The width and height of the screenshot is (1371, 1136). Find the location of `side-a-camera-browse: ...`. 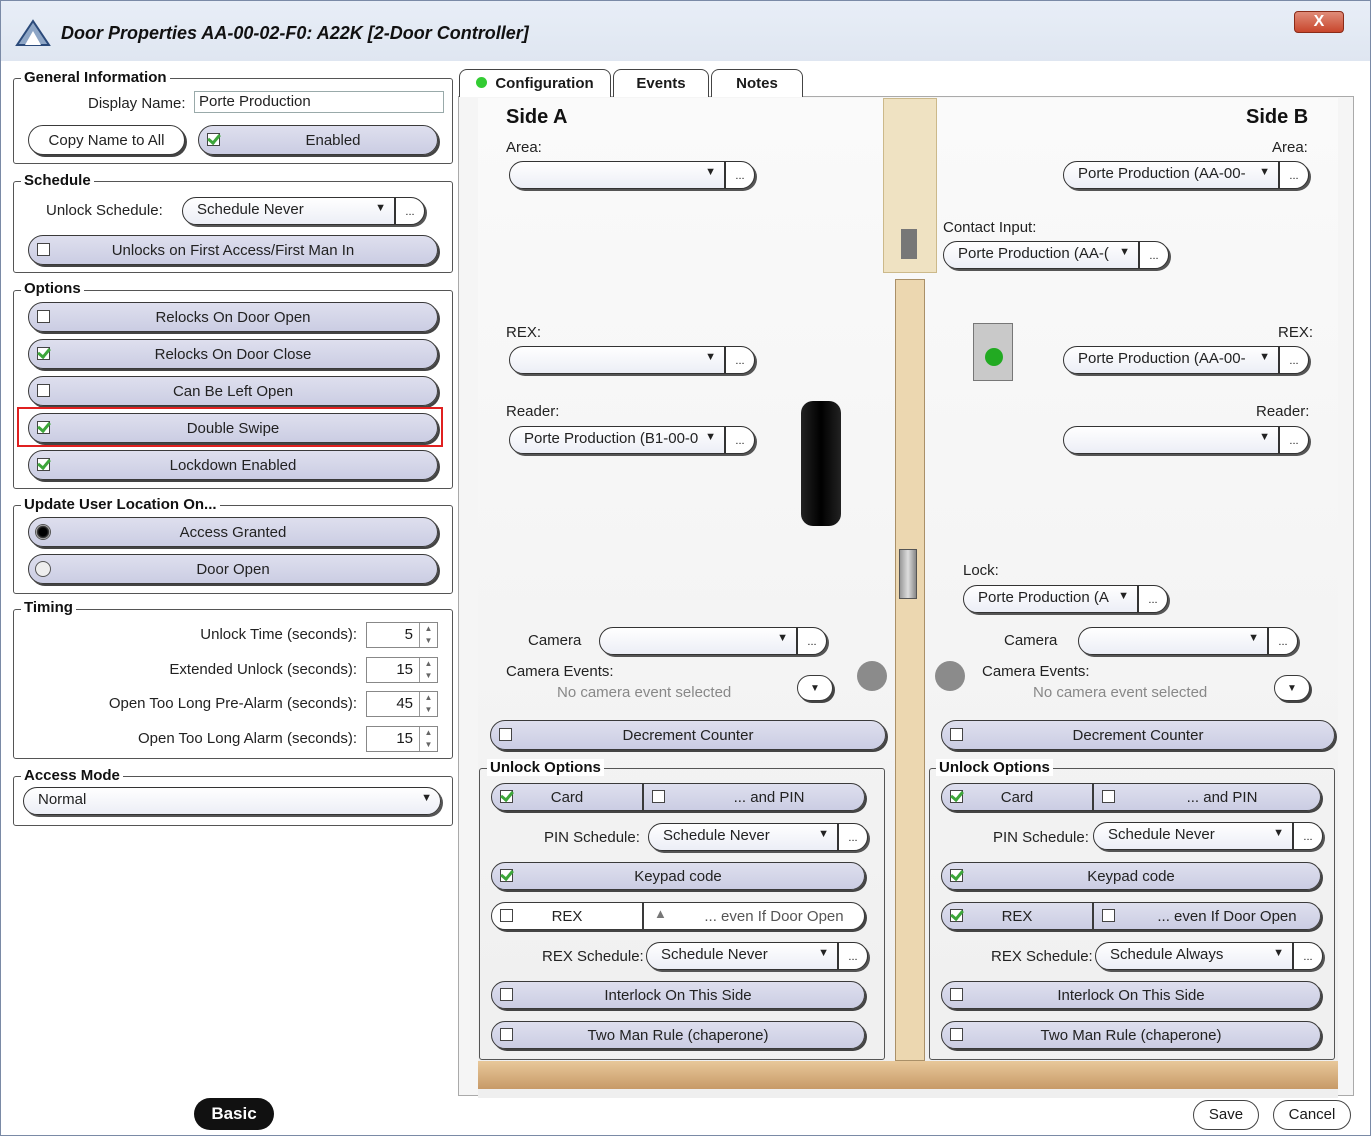

side-a-camera-browse: ... is located at coordinates (812, 641).